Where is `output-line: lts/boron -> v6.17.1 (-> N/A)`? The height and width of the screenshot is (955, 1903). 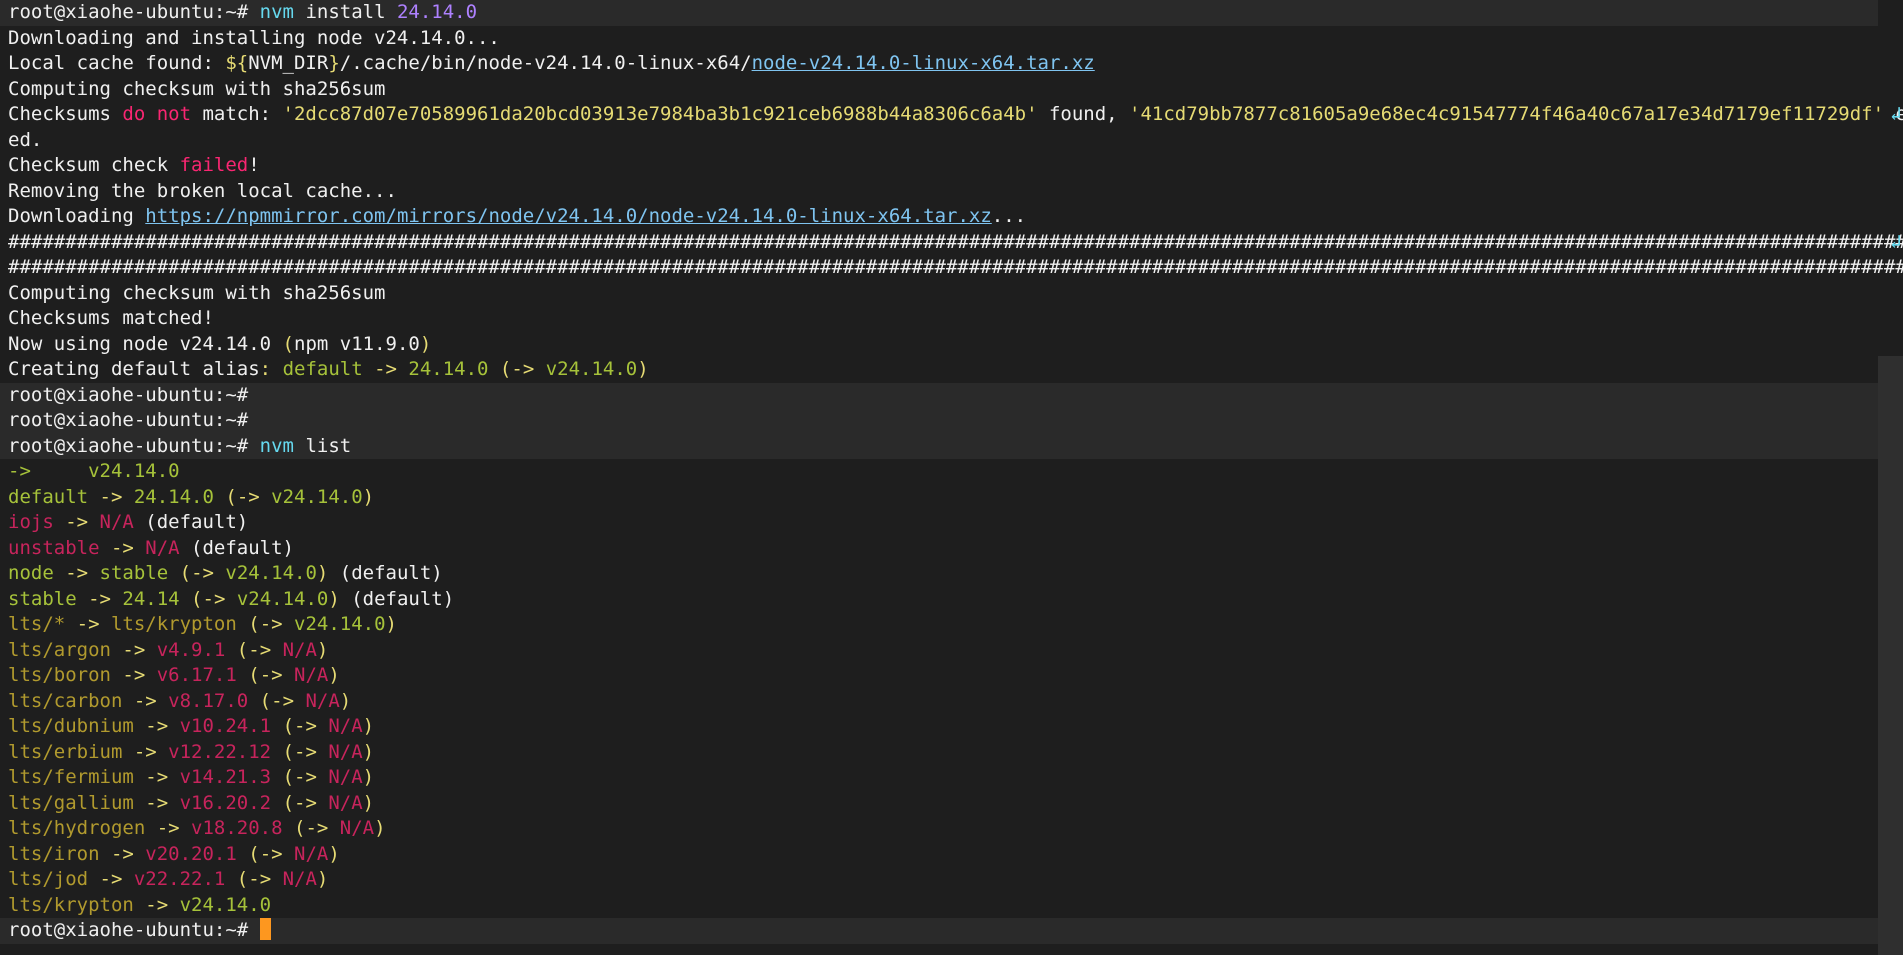 output-line: lts/boron -> v6.17.1 (-> N/A) is located at coordinates (951, 676).